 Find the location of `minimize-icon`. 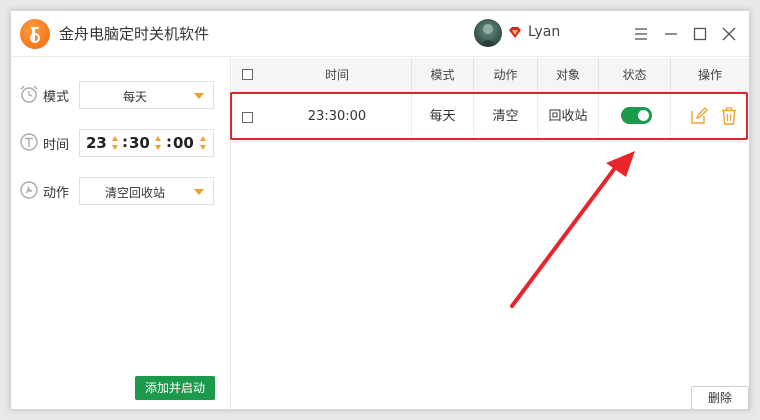

minimize-icon is located at coordinates (671, 34).